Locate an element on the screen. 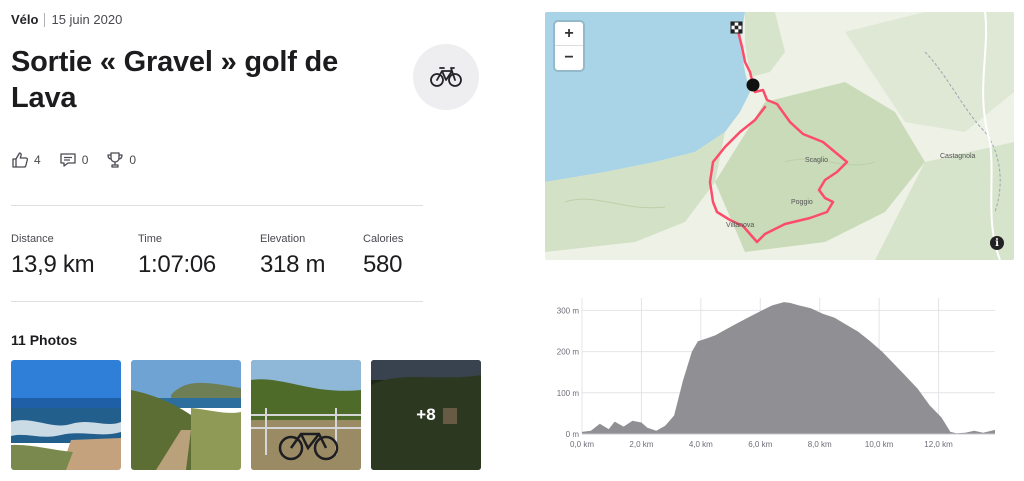 The height and width of the screenshot is (481, 1024). social-actions: 4 0 0 is located at coordinates (73, 160).